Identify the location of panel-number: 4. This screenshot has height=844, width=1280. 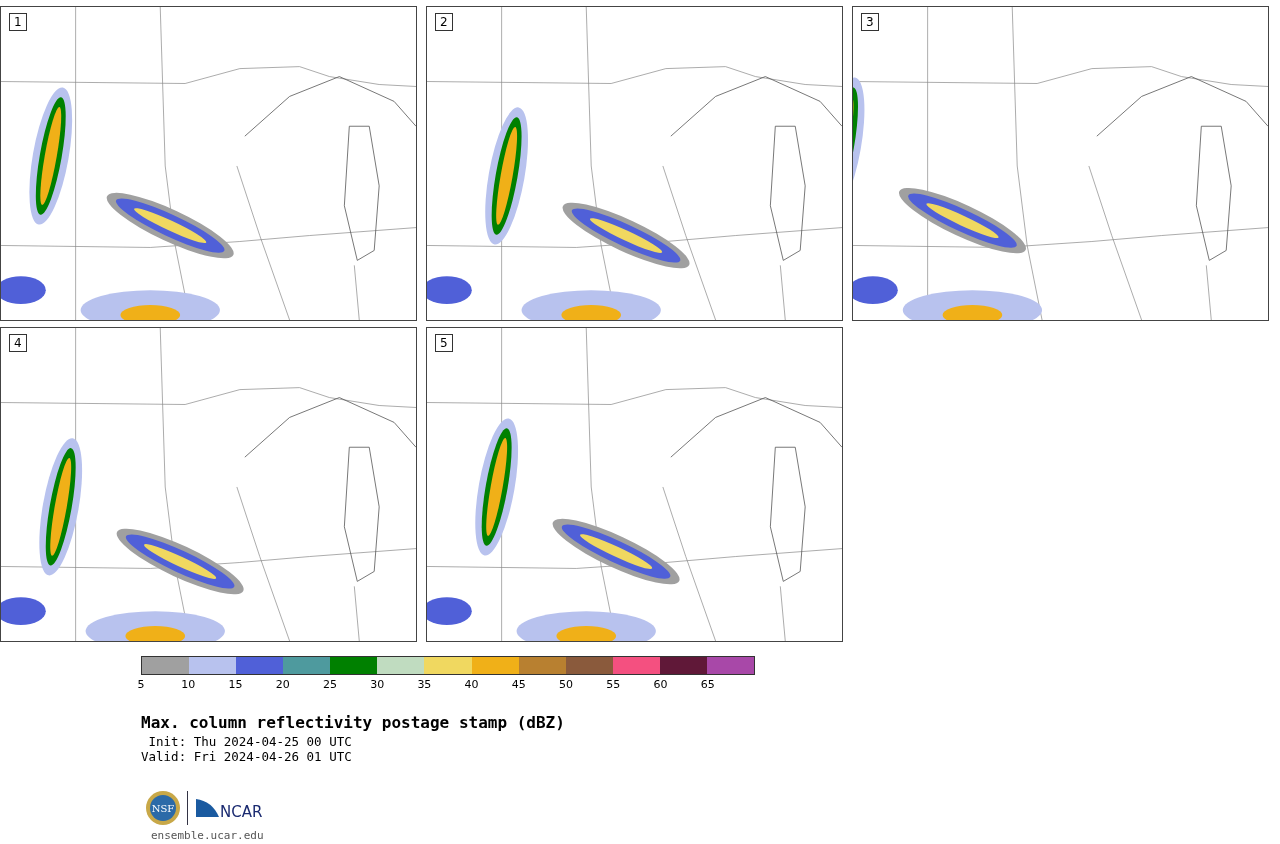
(18, 343).